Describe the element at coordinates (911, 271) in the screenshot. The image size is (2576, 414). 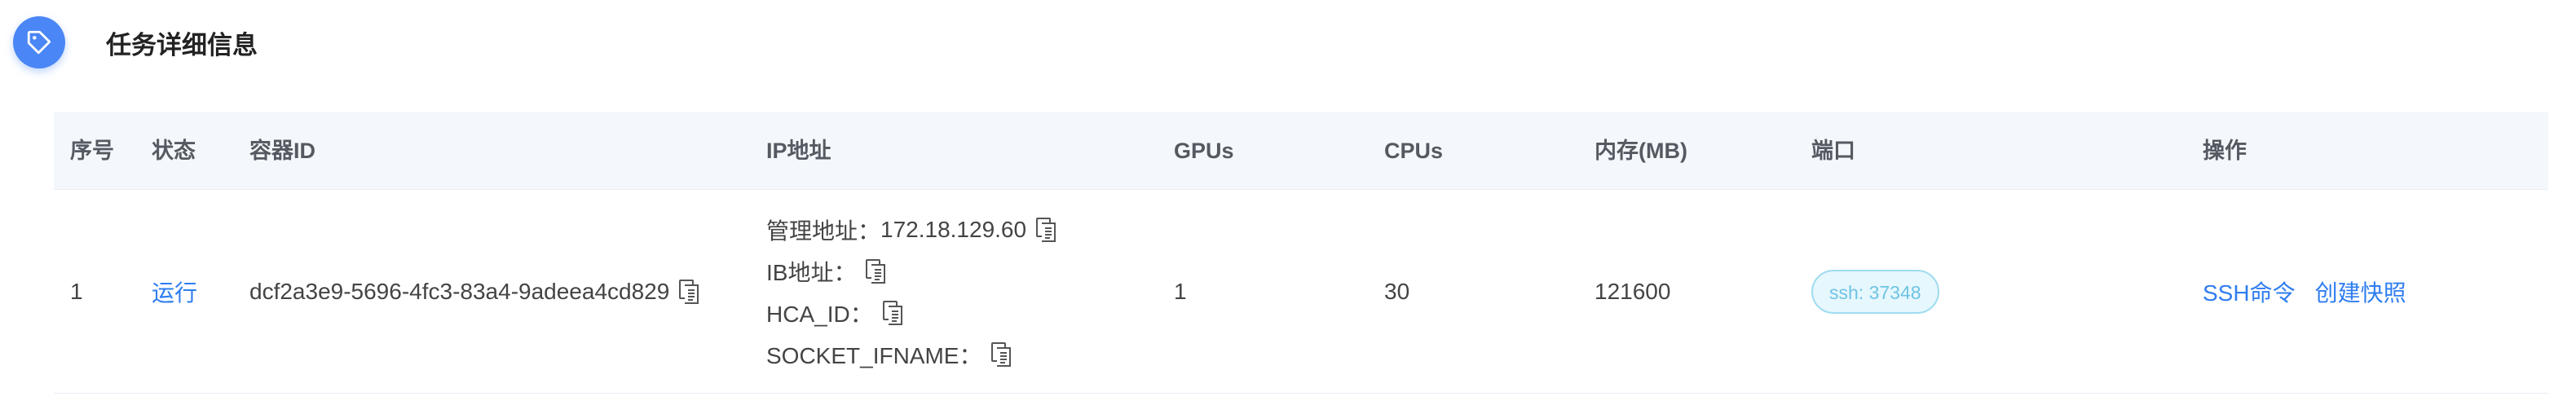
I see `ib-address-line: IB地址：` at that location.